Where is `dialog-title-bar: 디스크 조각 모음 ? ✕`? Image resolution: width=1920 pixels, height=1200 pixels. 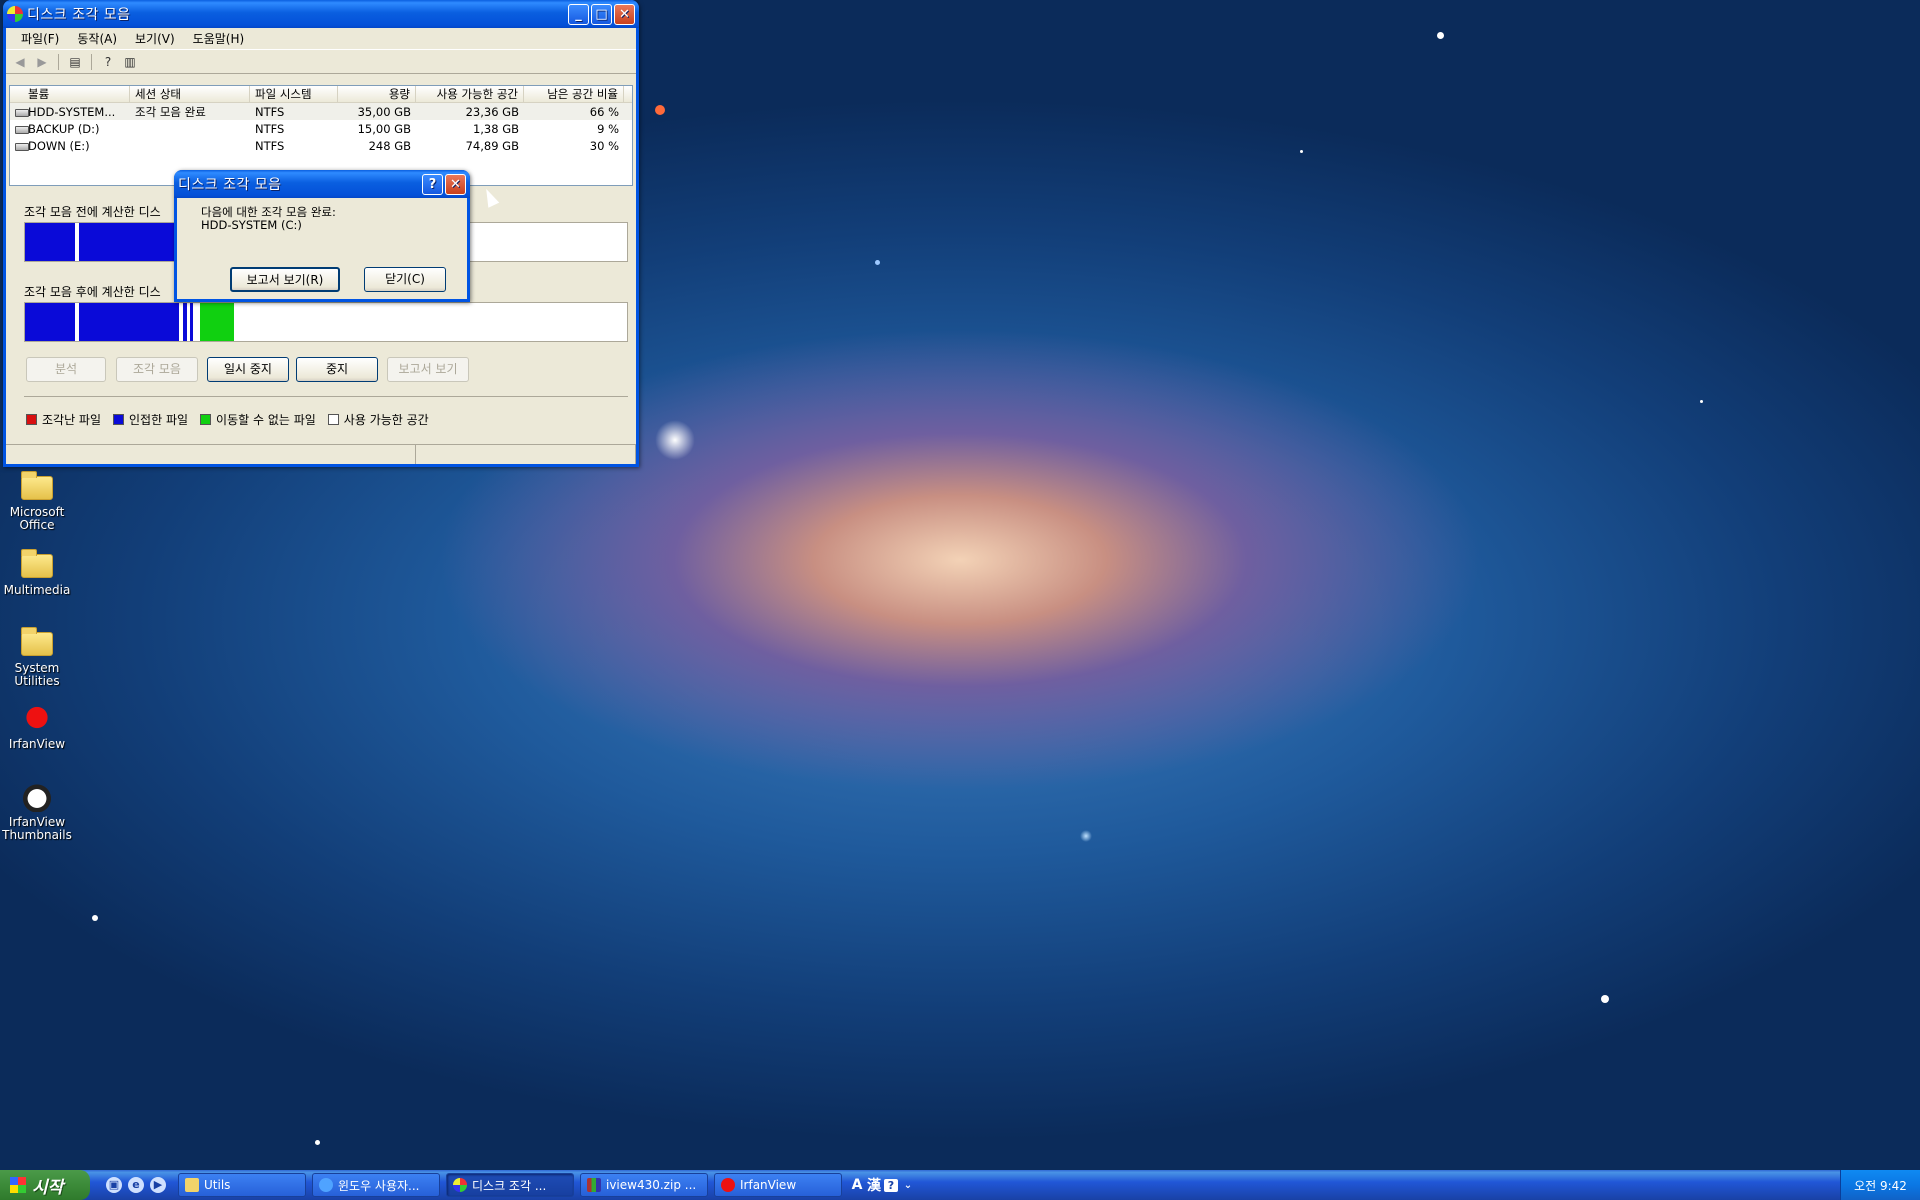
dialog-title-bar: 디스크 조각 모음 ? ✕ is located at coordinates (322, 184).